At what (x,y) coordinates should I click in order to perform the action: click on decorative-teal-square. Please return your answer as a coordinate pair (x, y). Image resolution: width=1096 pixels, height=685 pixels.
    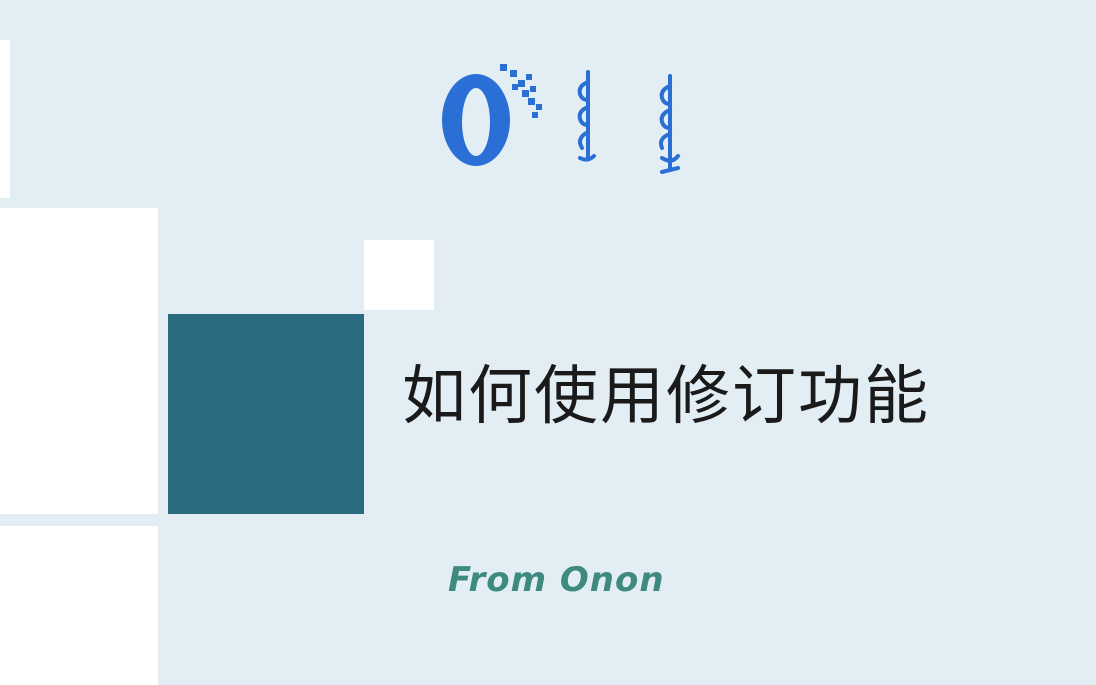
    Looking at the image, I should click on (266, 414).